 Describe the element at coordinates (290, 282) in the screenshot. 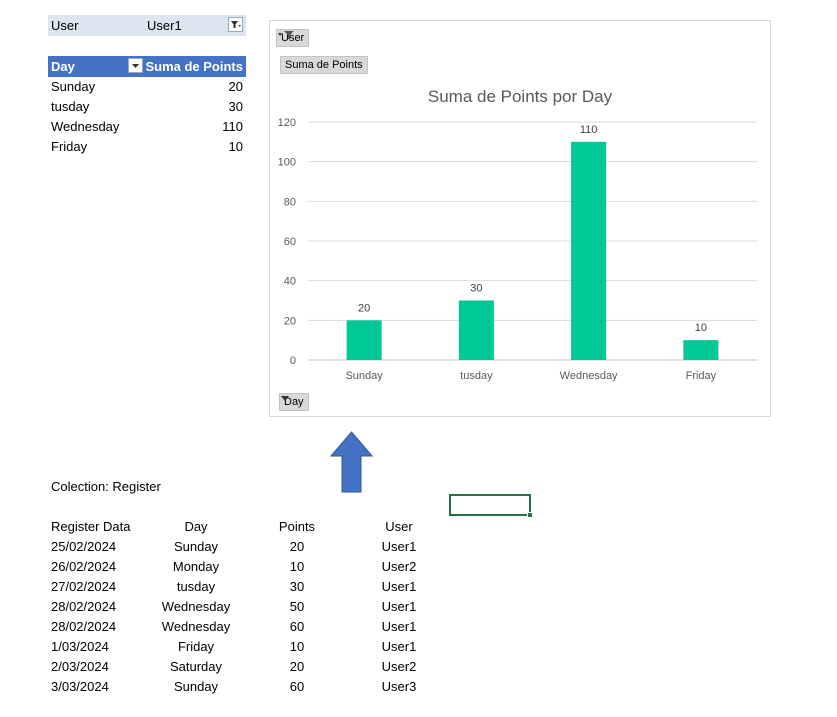

I see `y-tick-label: 40` at that location.